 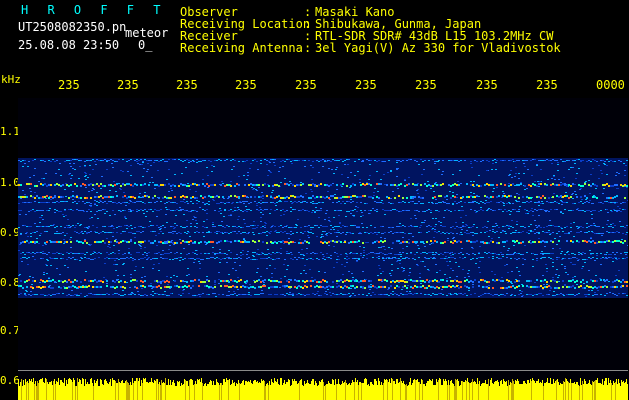 I want to click on time-axis: 235 235 235 235 235 235 235 235 235 0000, so click(x=314, y=87).